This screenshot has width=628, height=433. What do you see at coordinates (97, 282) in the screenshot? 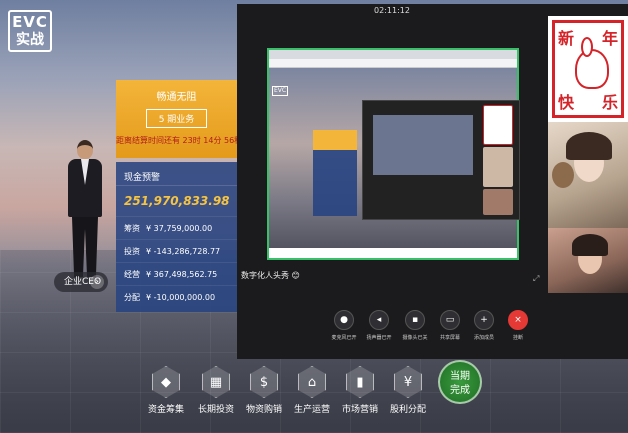
I see `chevron-right-icon: ›` at bounding box center [97, 282].